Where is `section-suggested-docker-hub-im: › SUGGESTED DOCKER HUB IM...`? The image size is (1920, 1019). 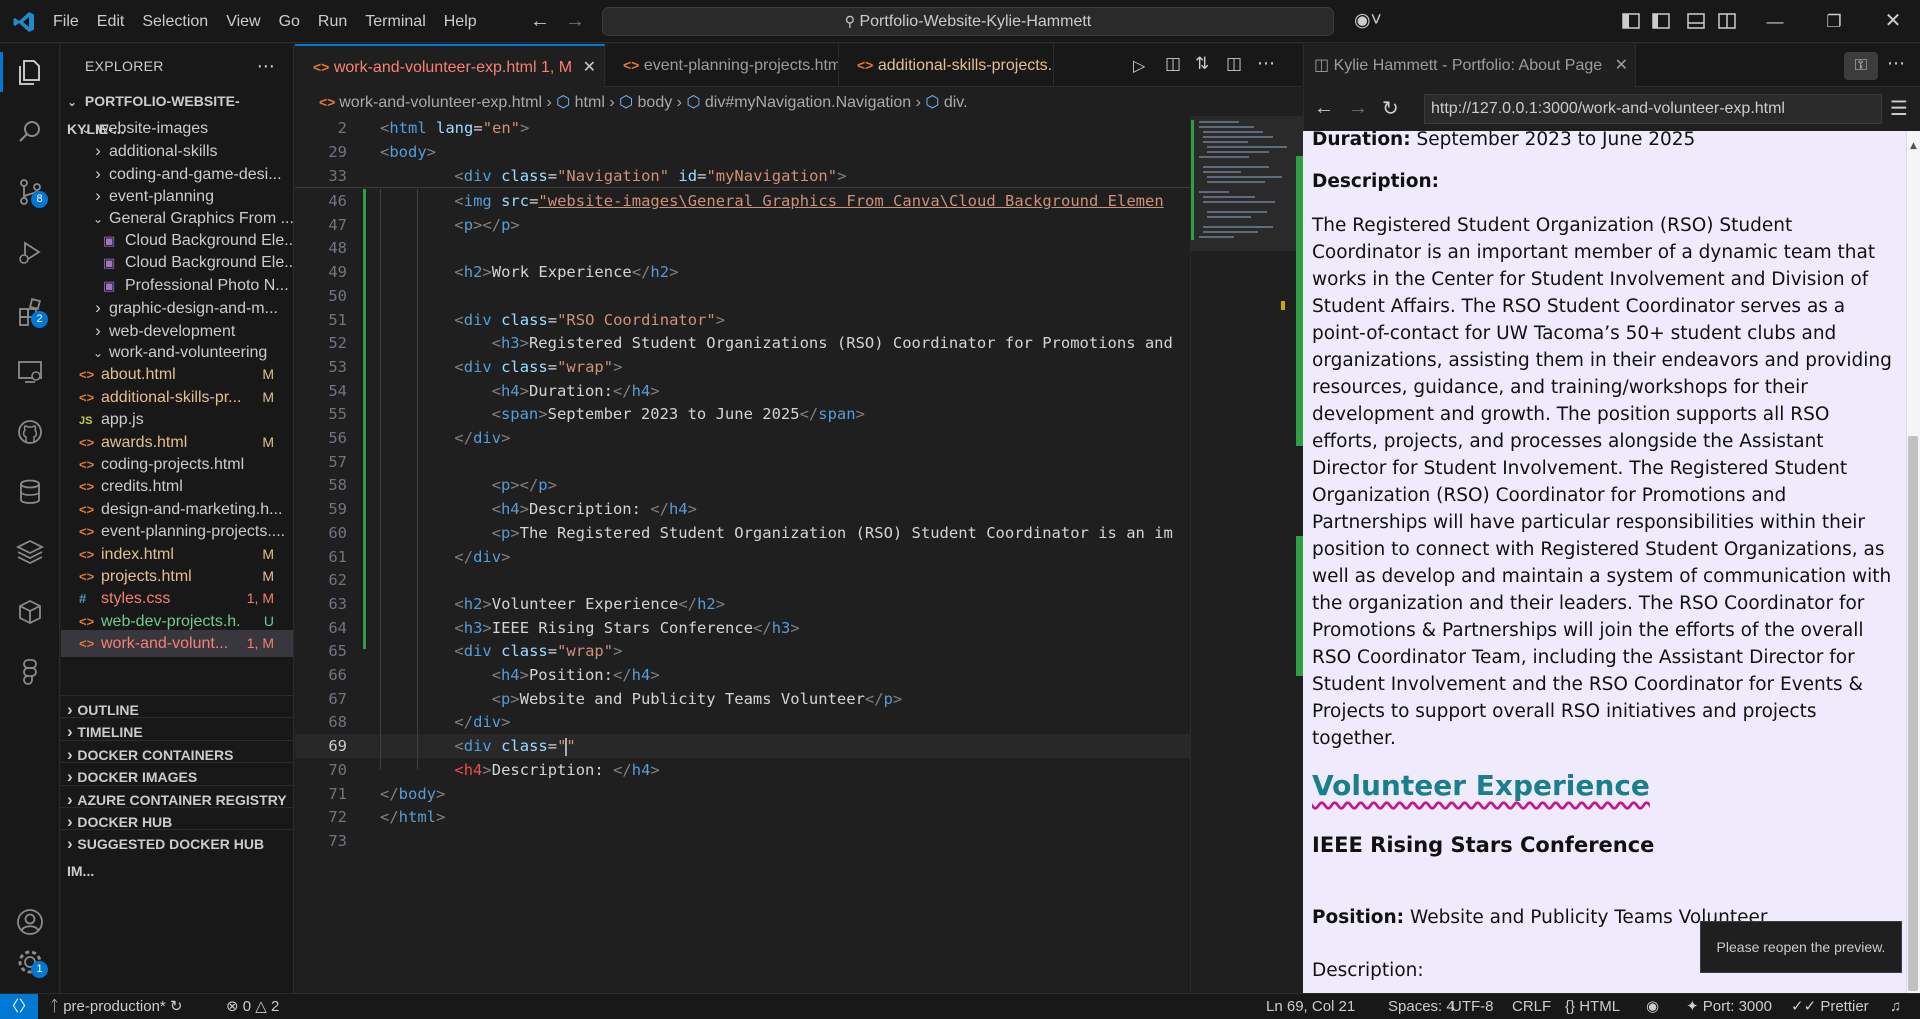 section-suggested-docker-hub-im: › SUGGESTED DOCKER HUB IM... is located at coordinates (177, 854).